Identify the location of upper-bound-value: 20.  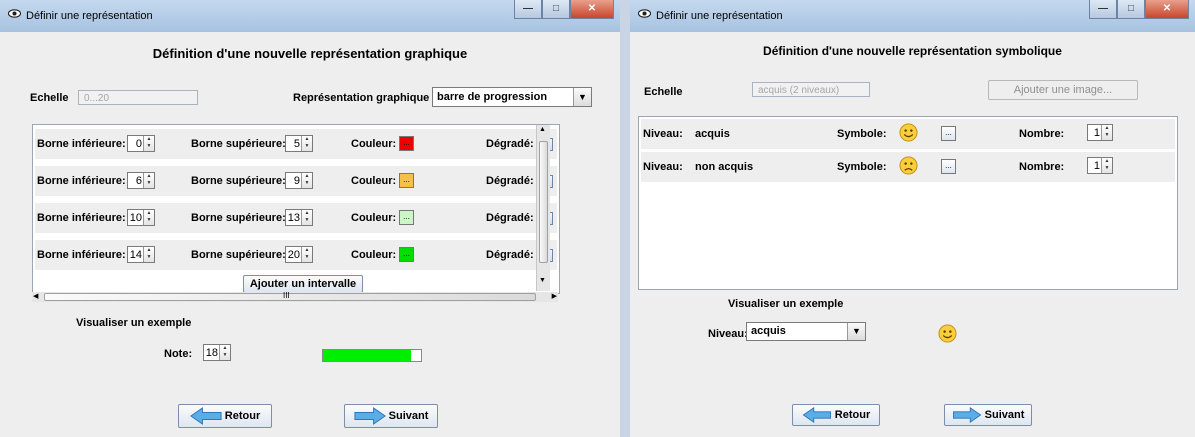
(293, 255).